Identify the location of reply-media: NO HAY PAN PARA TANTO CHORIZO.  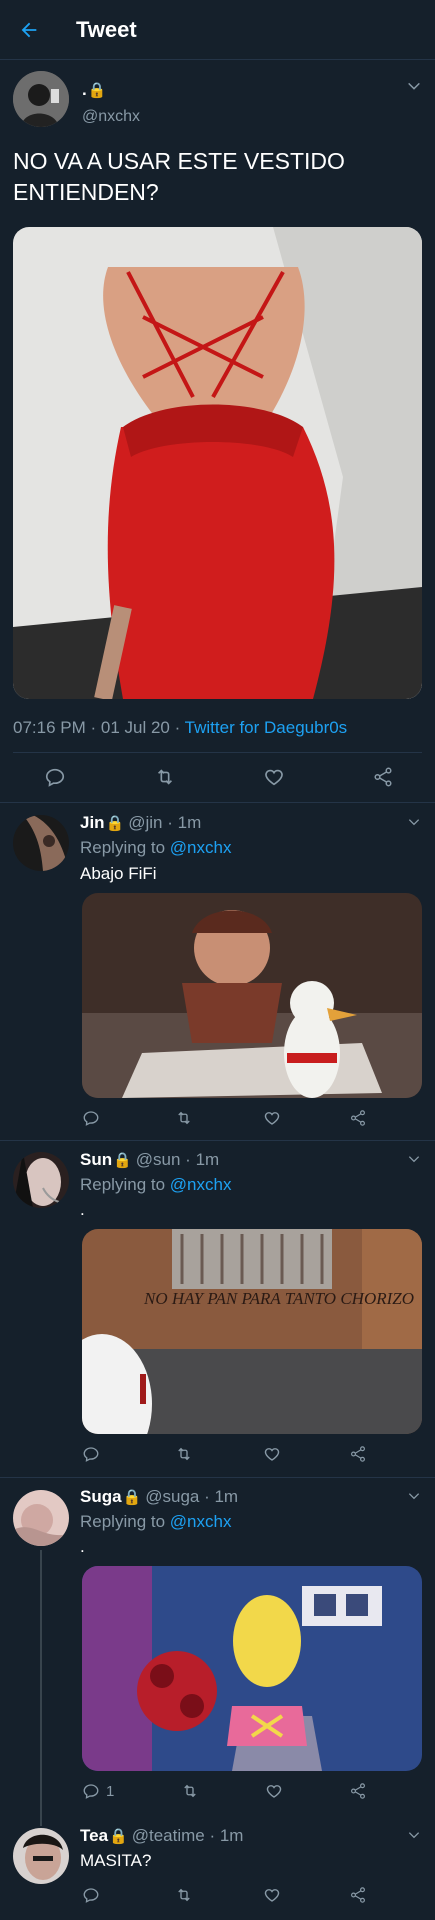
(252, 1331).